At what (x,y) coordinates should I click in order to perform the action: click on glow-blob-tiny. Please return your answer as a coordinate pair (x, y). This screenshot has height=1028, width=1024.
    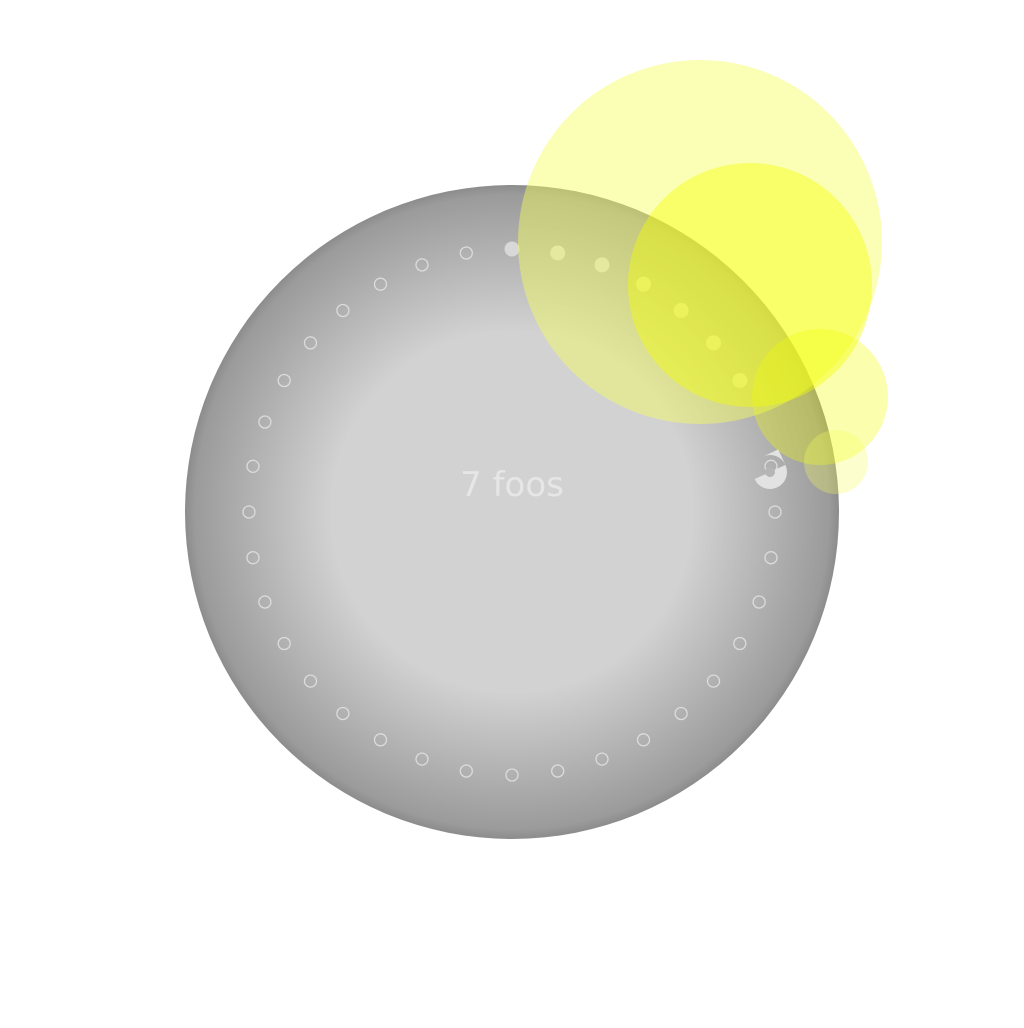
    Looking at the image, I should click on (836, 462).